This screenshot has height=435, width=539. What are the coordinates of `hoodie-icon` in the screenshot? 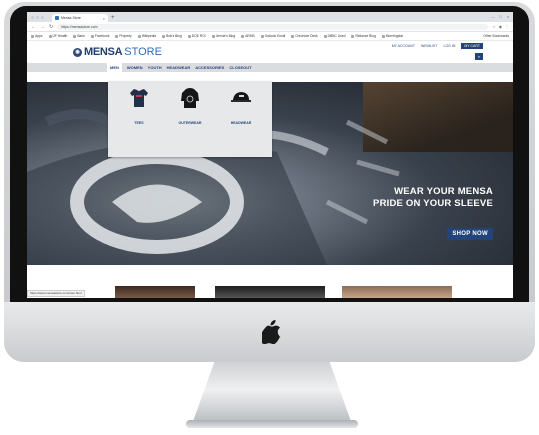 It's located at (190, 98).